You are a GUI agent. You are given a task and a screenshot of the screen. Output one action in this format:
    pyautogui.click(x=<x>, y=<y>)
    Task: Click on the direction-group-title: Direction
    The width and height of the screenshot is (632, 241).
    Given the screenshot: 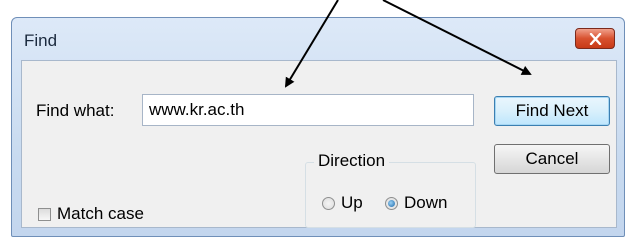 What is the action you would take?
    pyautogui.click(x=352, y=161)
    